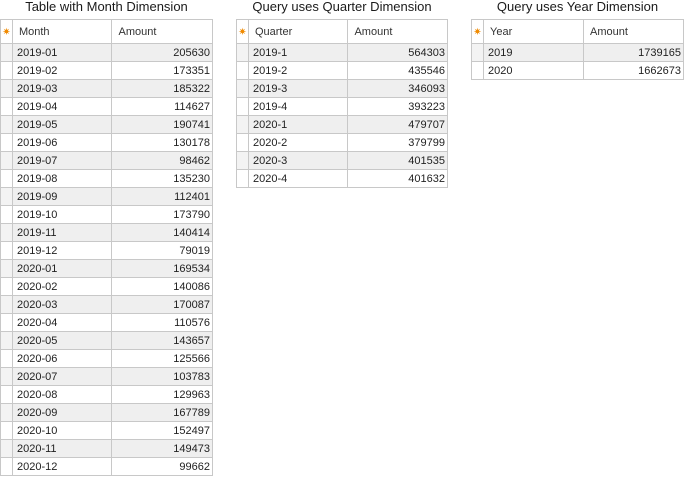 This screenshot has height=479, width=684. Describe the element at coordinates (62, 340) in the screenshot. I see `cell-dimension: 2020-05` at that location.